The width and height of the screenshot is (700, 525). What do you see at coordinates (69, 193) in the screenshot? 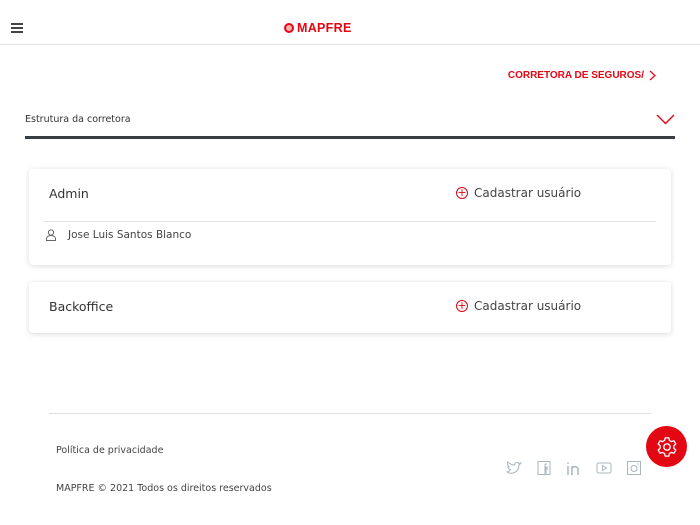
I see `group-title: Admin` at bounding box center [69, 193].